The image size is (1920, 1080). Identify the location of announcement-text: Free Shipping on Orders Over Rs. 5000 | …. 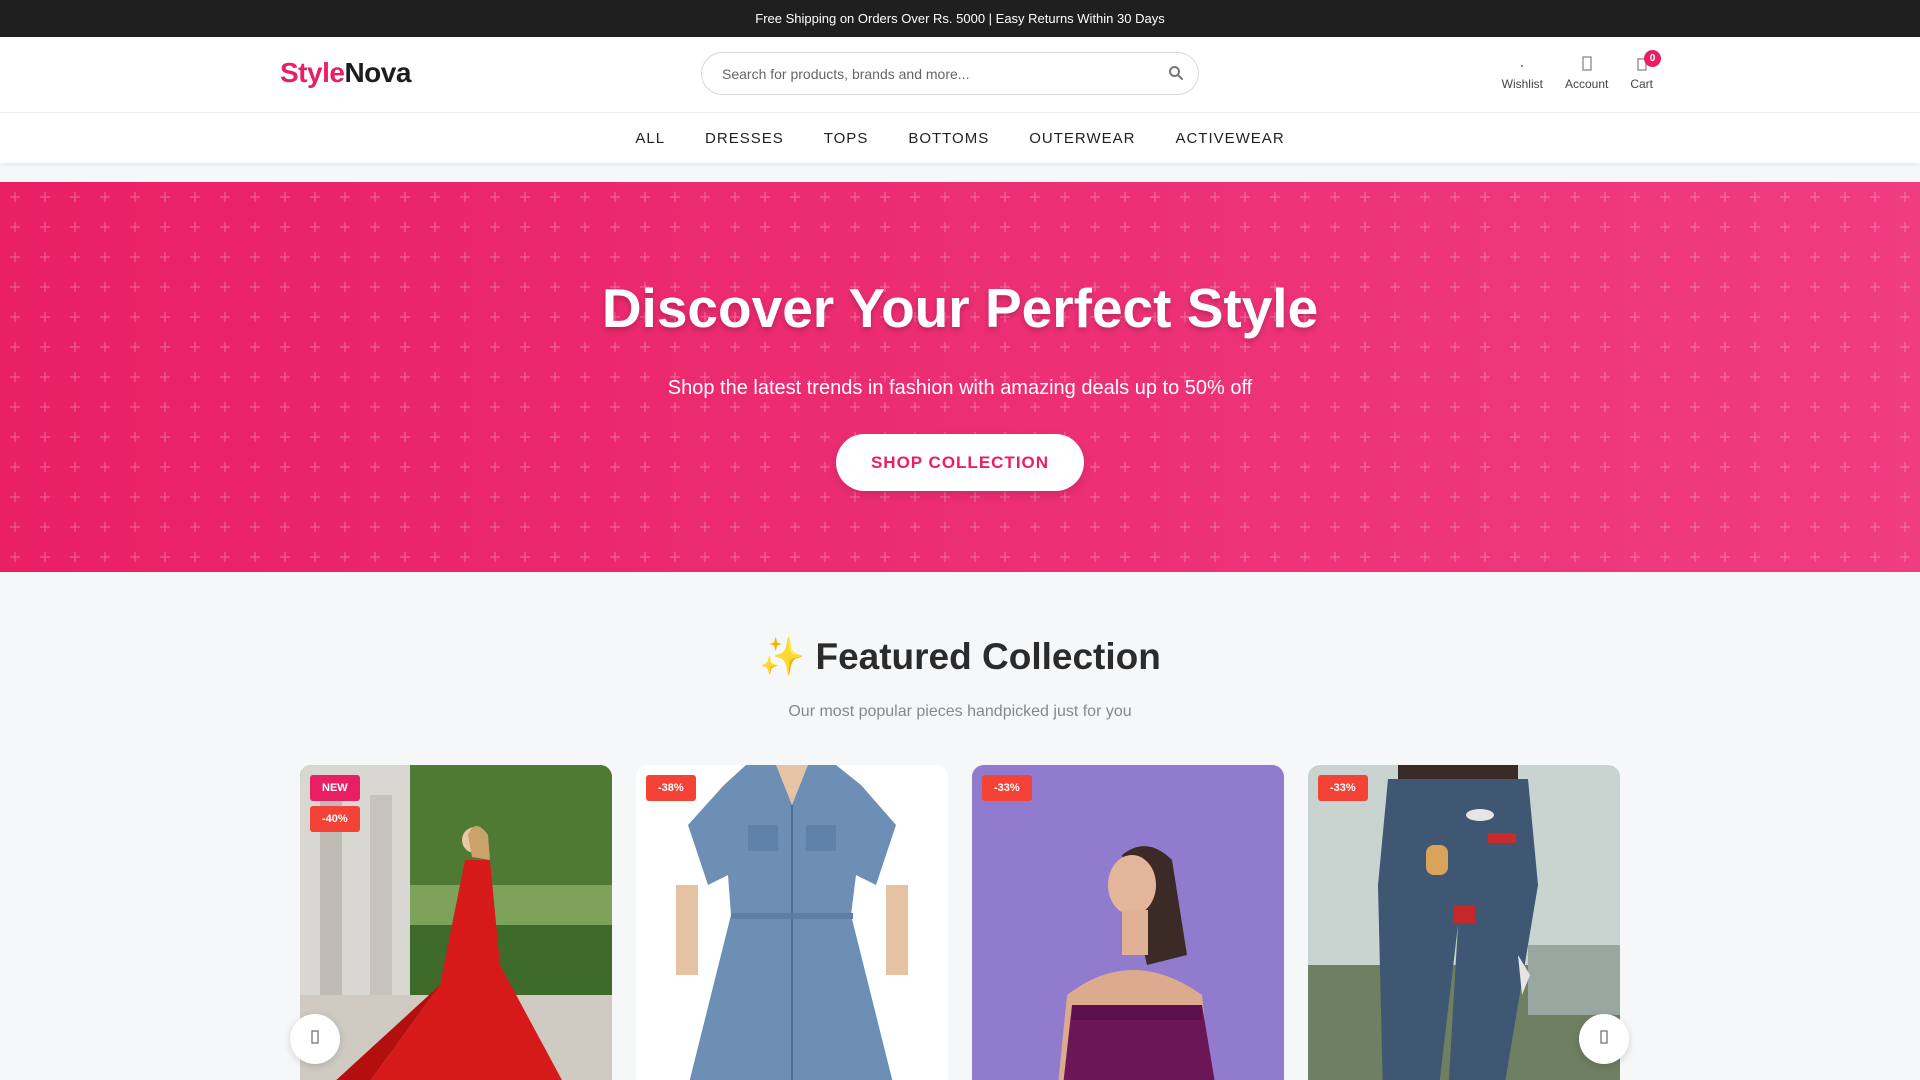
(960, 18).